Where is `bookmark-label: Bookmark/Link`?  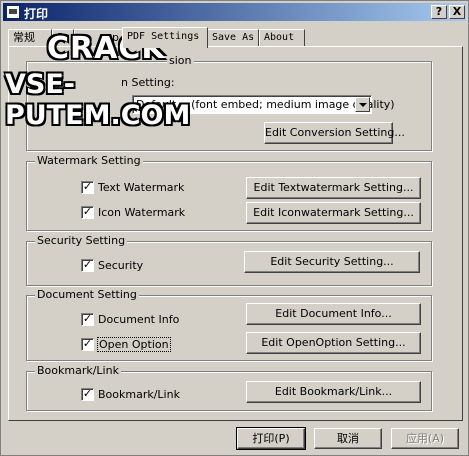
bookmark-label: Bookmark/Link is located at coordinates (139, 394).